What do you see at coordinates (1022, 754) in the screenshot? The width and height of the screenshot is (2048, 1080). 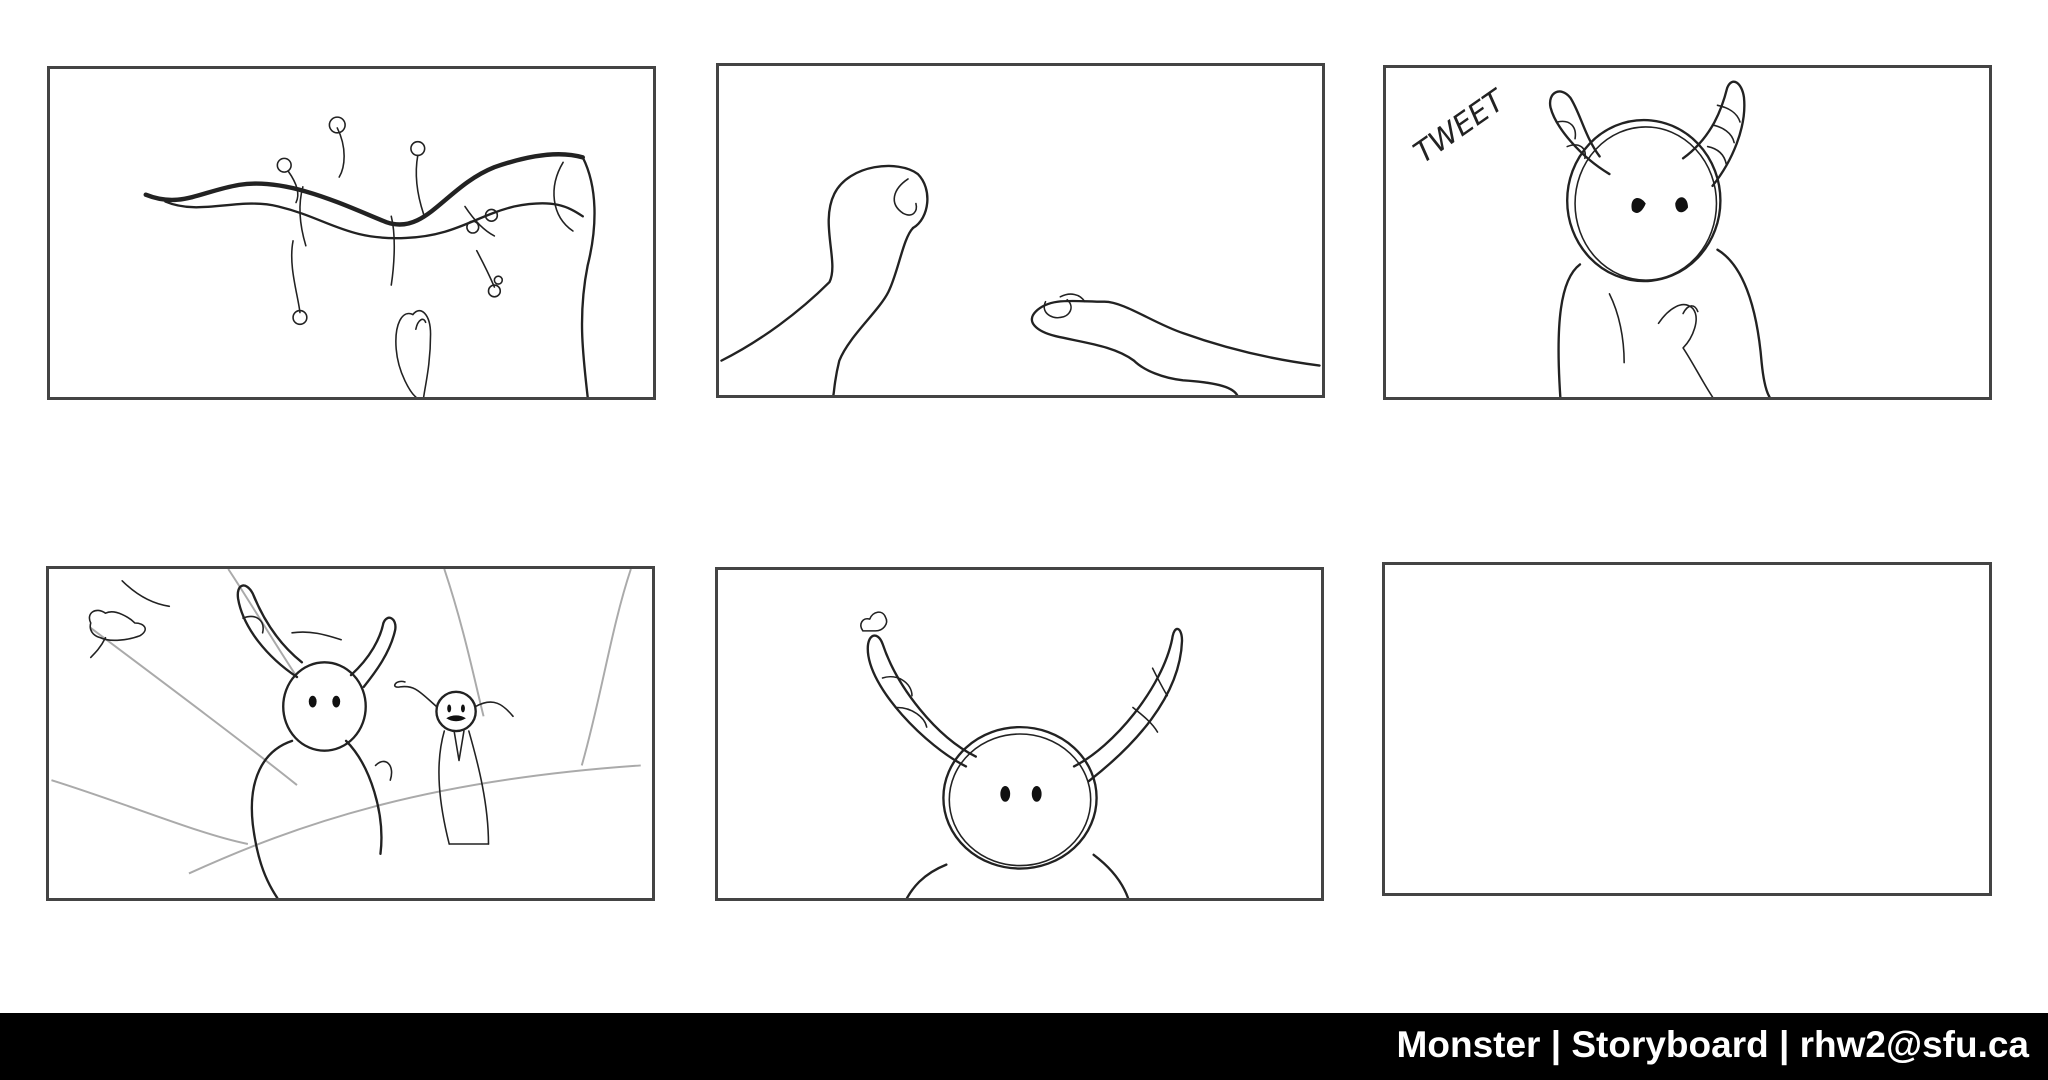 I see `monster-back-sketch` at bounding box center [1022, 754].